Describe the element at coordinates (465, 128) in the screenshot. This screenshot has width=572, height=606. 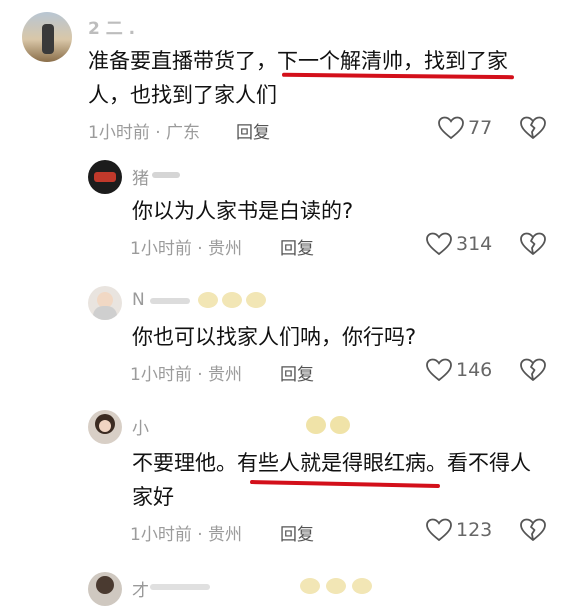
I see `like-button: 77` at that location.